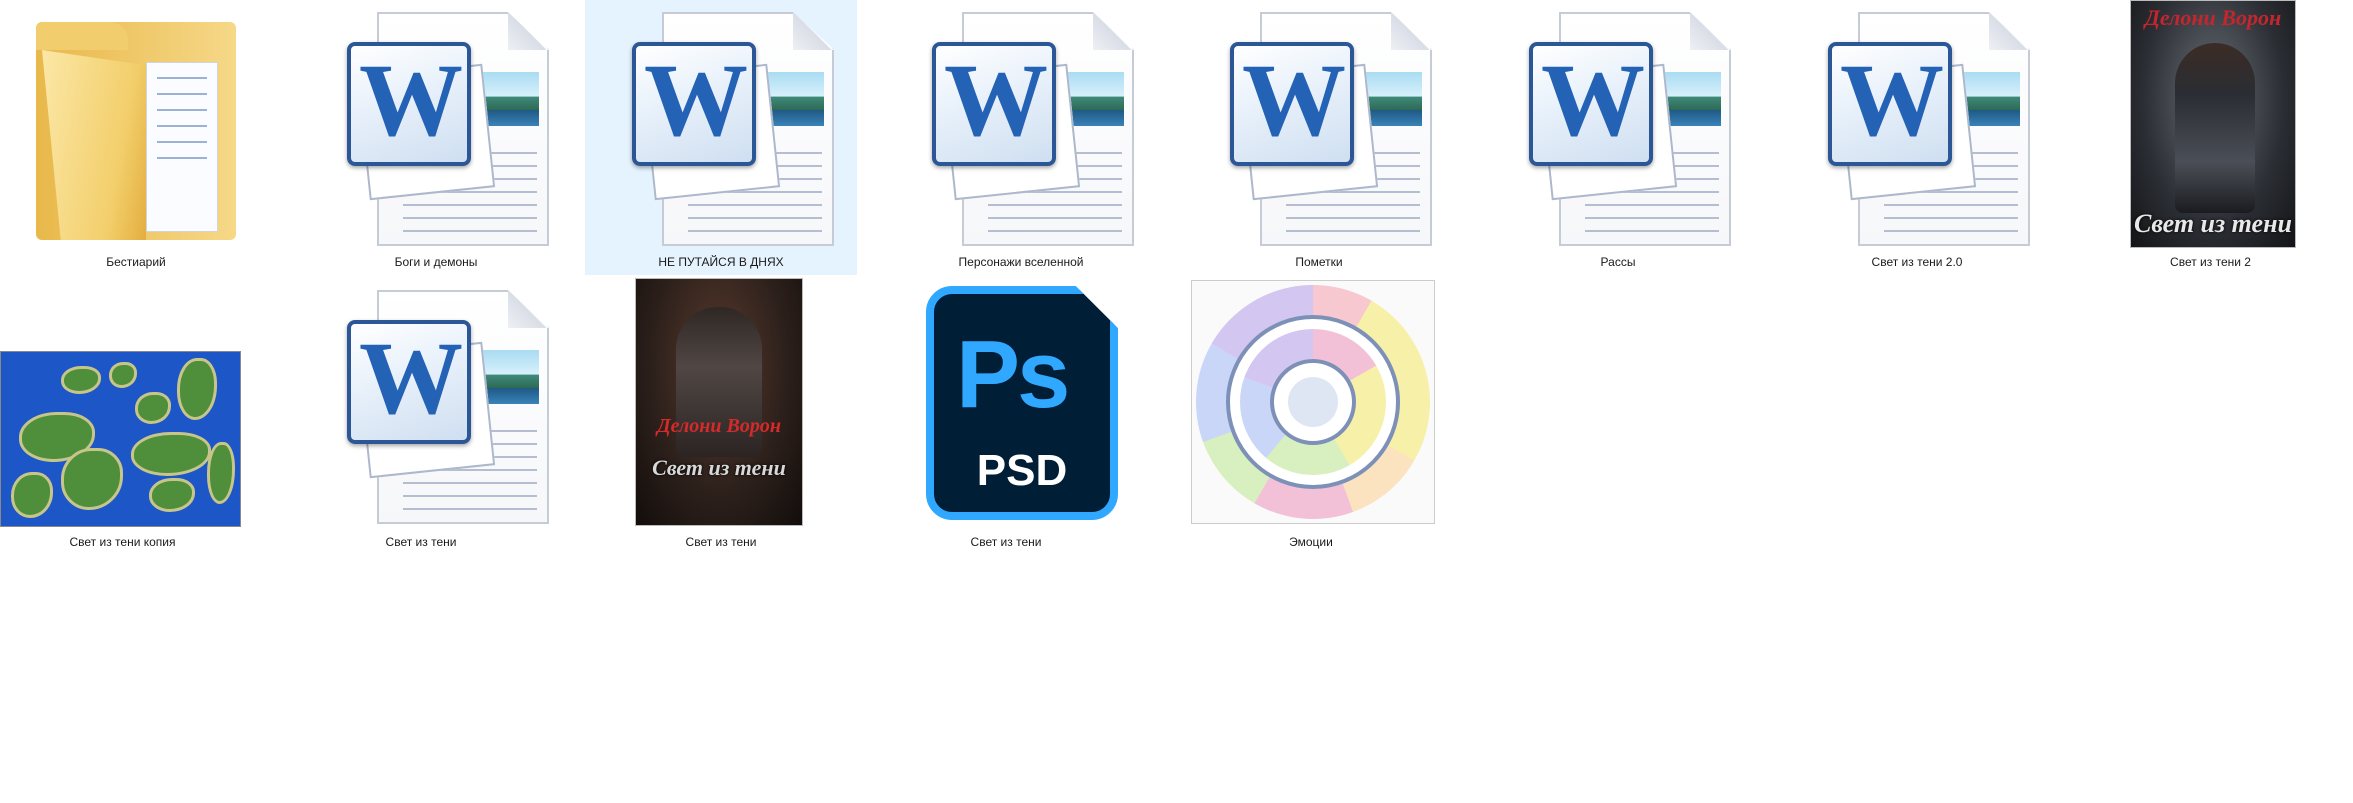  Describe the element at coordinates (1021, 137) in the screenshot. I see `file-item-universe-characters: W Персонажи вселенной` at that location.